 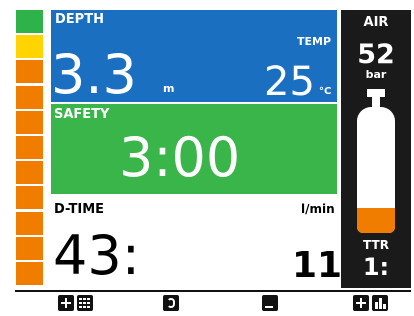 I want to click on air-panel: AIR 52 bar TTR 1:, so click(x=376, y=149).